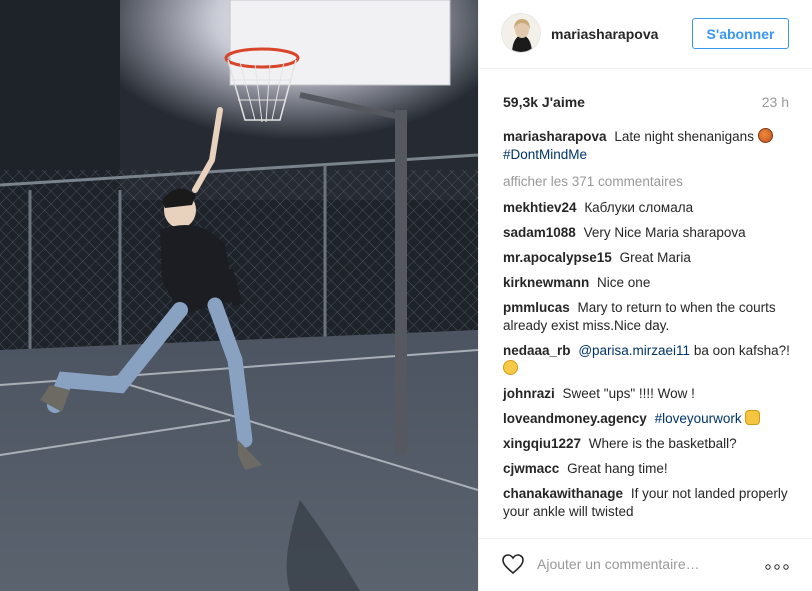  Describe the element at coordinates (531, 468) in the screenshot. I see `comment-username: cjwmacc` at that location.